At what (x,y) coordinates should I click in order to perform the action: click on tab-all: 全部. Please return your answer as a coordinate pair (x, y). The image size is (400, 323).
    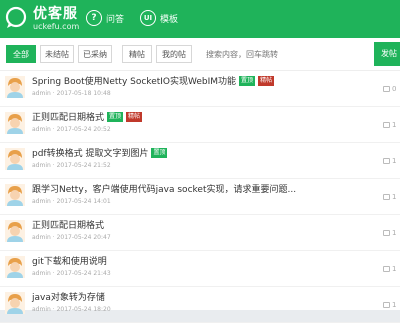
    Looking at the image, I should click on (21, 54).